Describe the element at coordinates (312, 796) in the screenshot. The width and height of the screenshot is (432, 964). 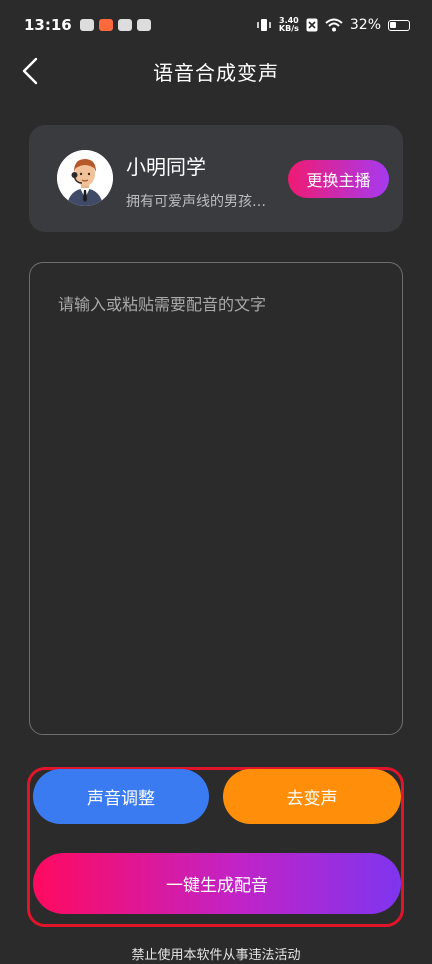
I see `remove-voice-change-button: 去变声` at that location.